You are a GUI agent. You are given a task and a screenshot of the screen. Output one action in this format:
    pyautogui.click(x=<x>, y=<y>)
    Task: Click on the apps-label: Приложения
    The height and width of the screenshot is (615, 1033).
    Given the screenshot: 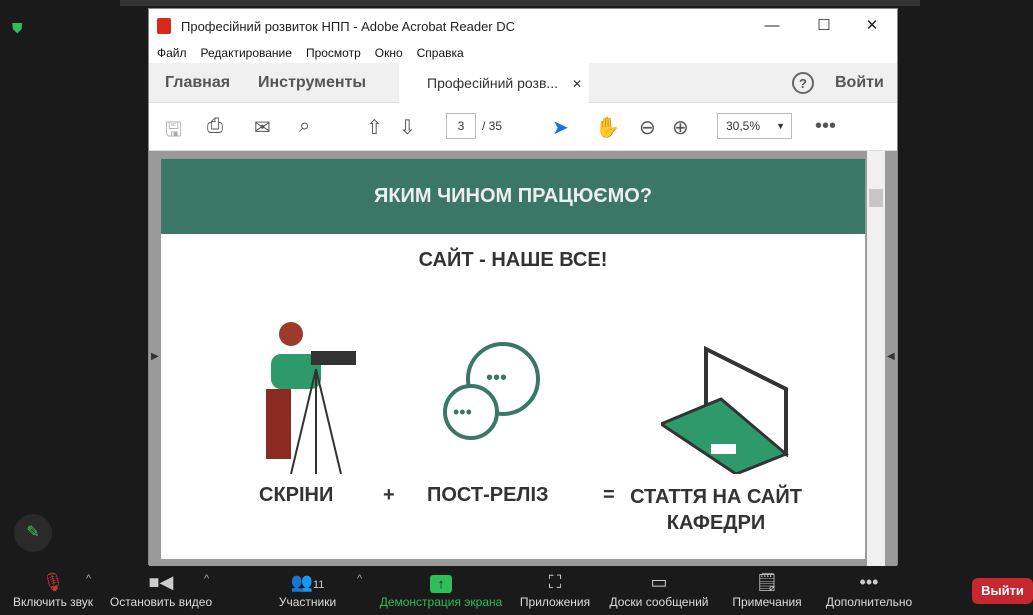 What is the action you would take?
    pyautogui.click(x=555, y=602)
    